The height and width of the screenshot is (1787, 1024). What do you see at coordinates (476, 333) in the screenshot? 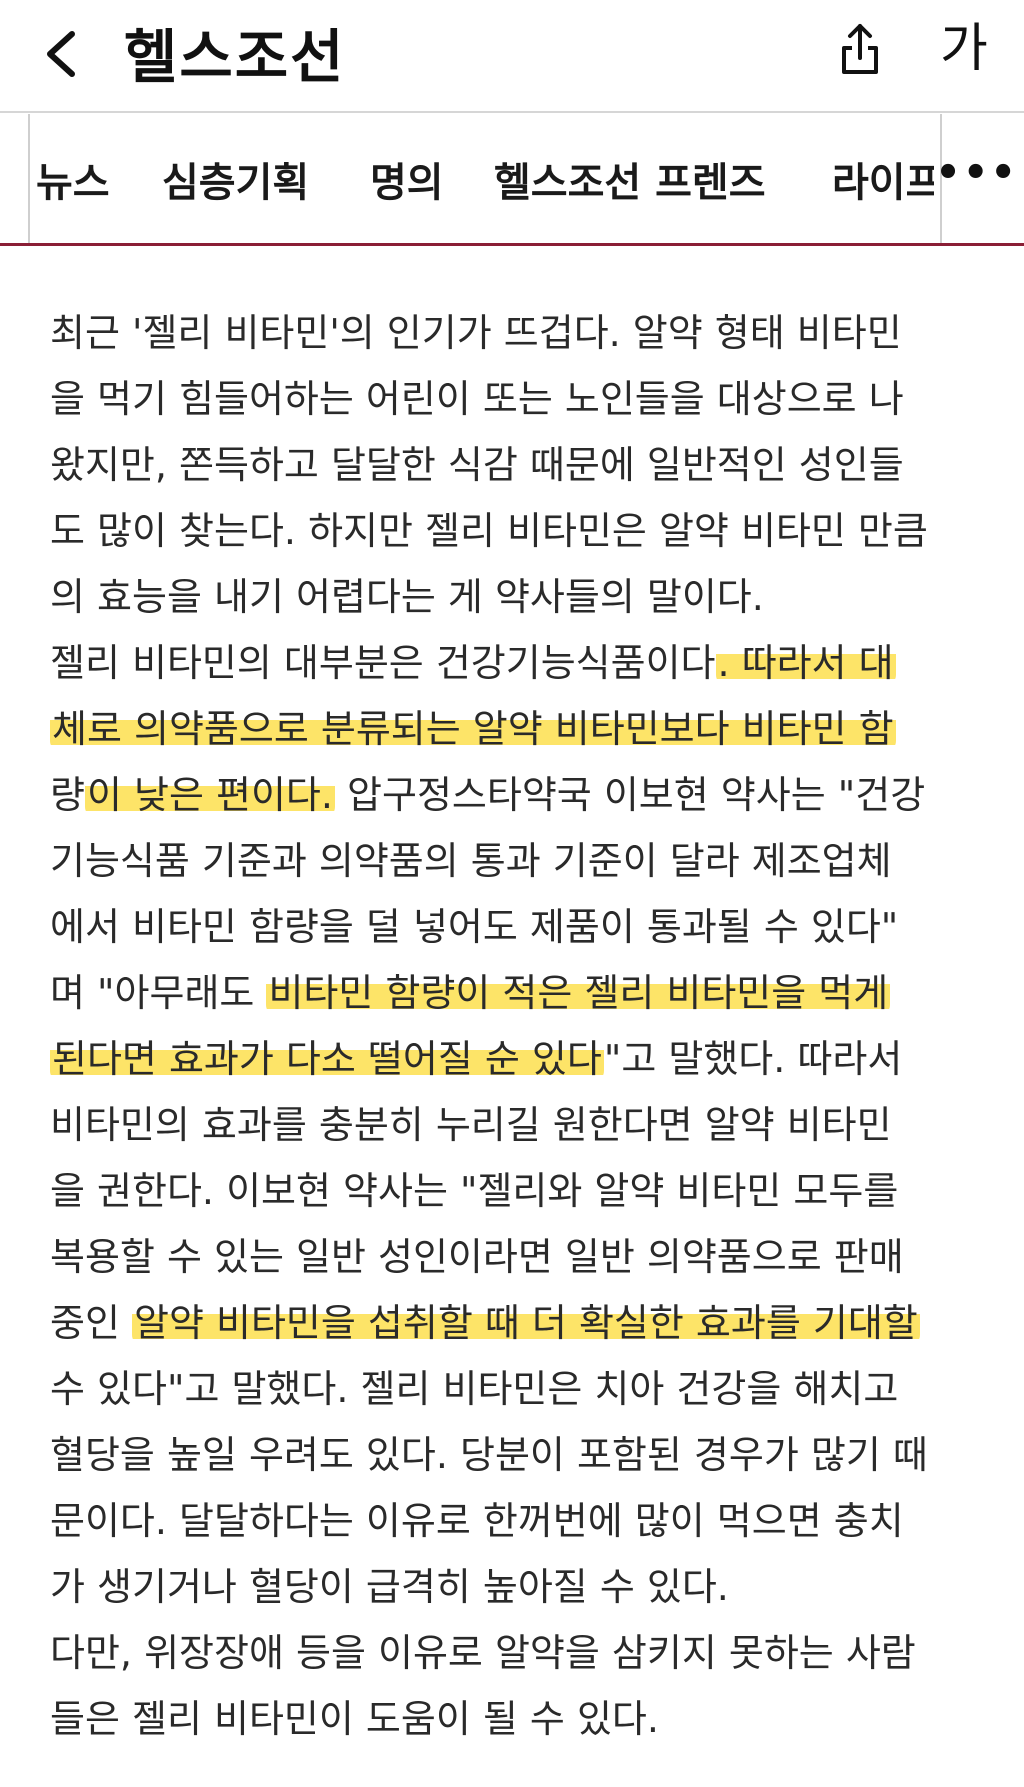
I see `article-text: 최근 '젤리 비타민'의 인기가 뜨겁다. 알약 형태 비타민` at bounding box center [476, 333].